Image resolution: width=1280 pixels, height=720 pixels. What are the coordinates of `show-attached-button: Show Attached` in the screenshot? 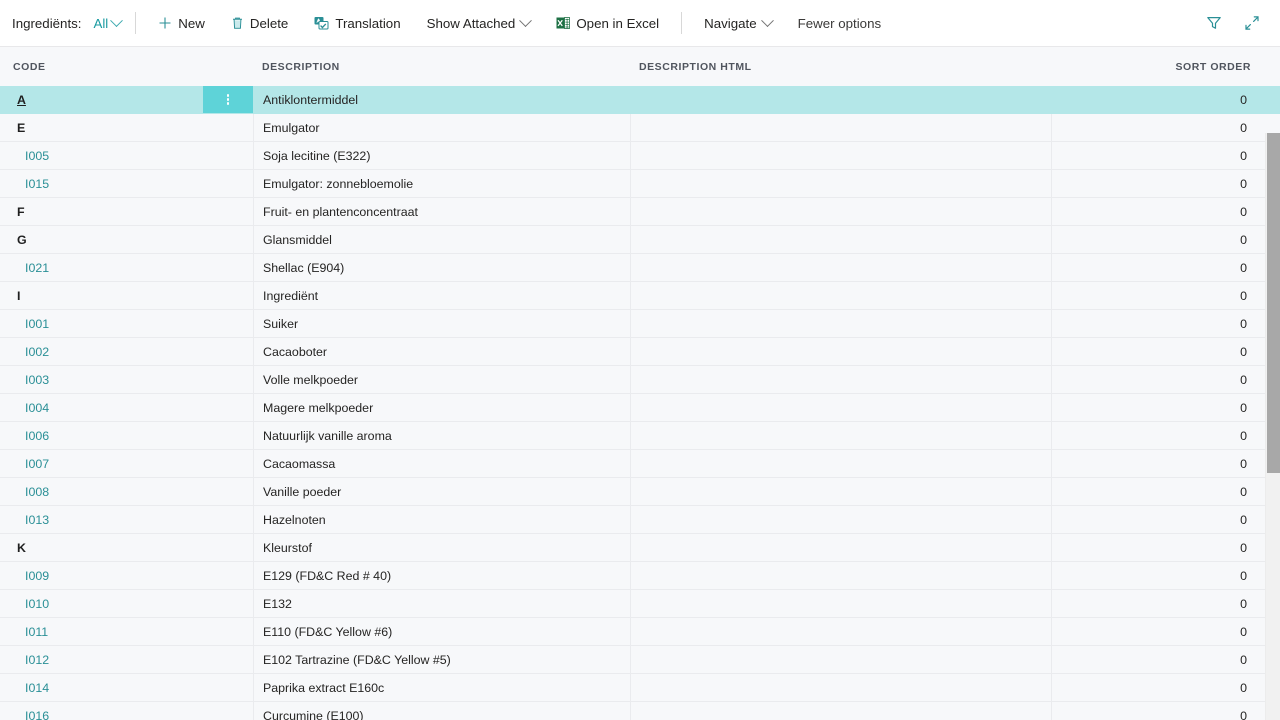 It's located at (479, 23).